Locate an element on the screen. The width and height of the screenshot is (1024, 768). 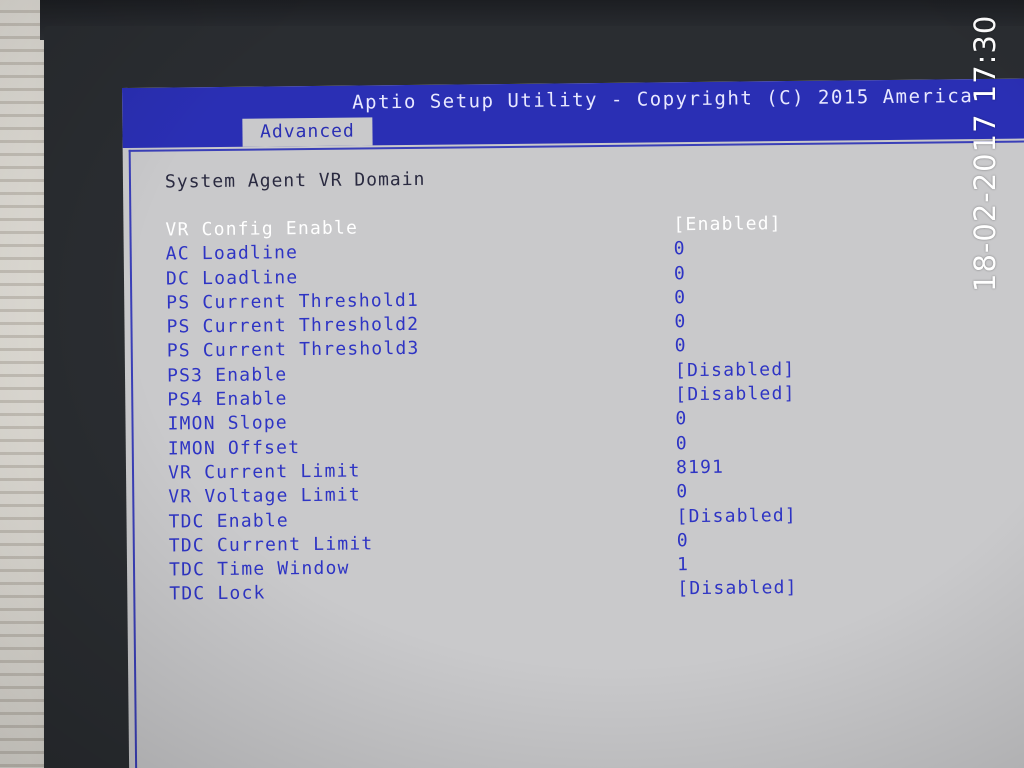
setting-value: 8191 is located at coordinates (700, 468).